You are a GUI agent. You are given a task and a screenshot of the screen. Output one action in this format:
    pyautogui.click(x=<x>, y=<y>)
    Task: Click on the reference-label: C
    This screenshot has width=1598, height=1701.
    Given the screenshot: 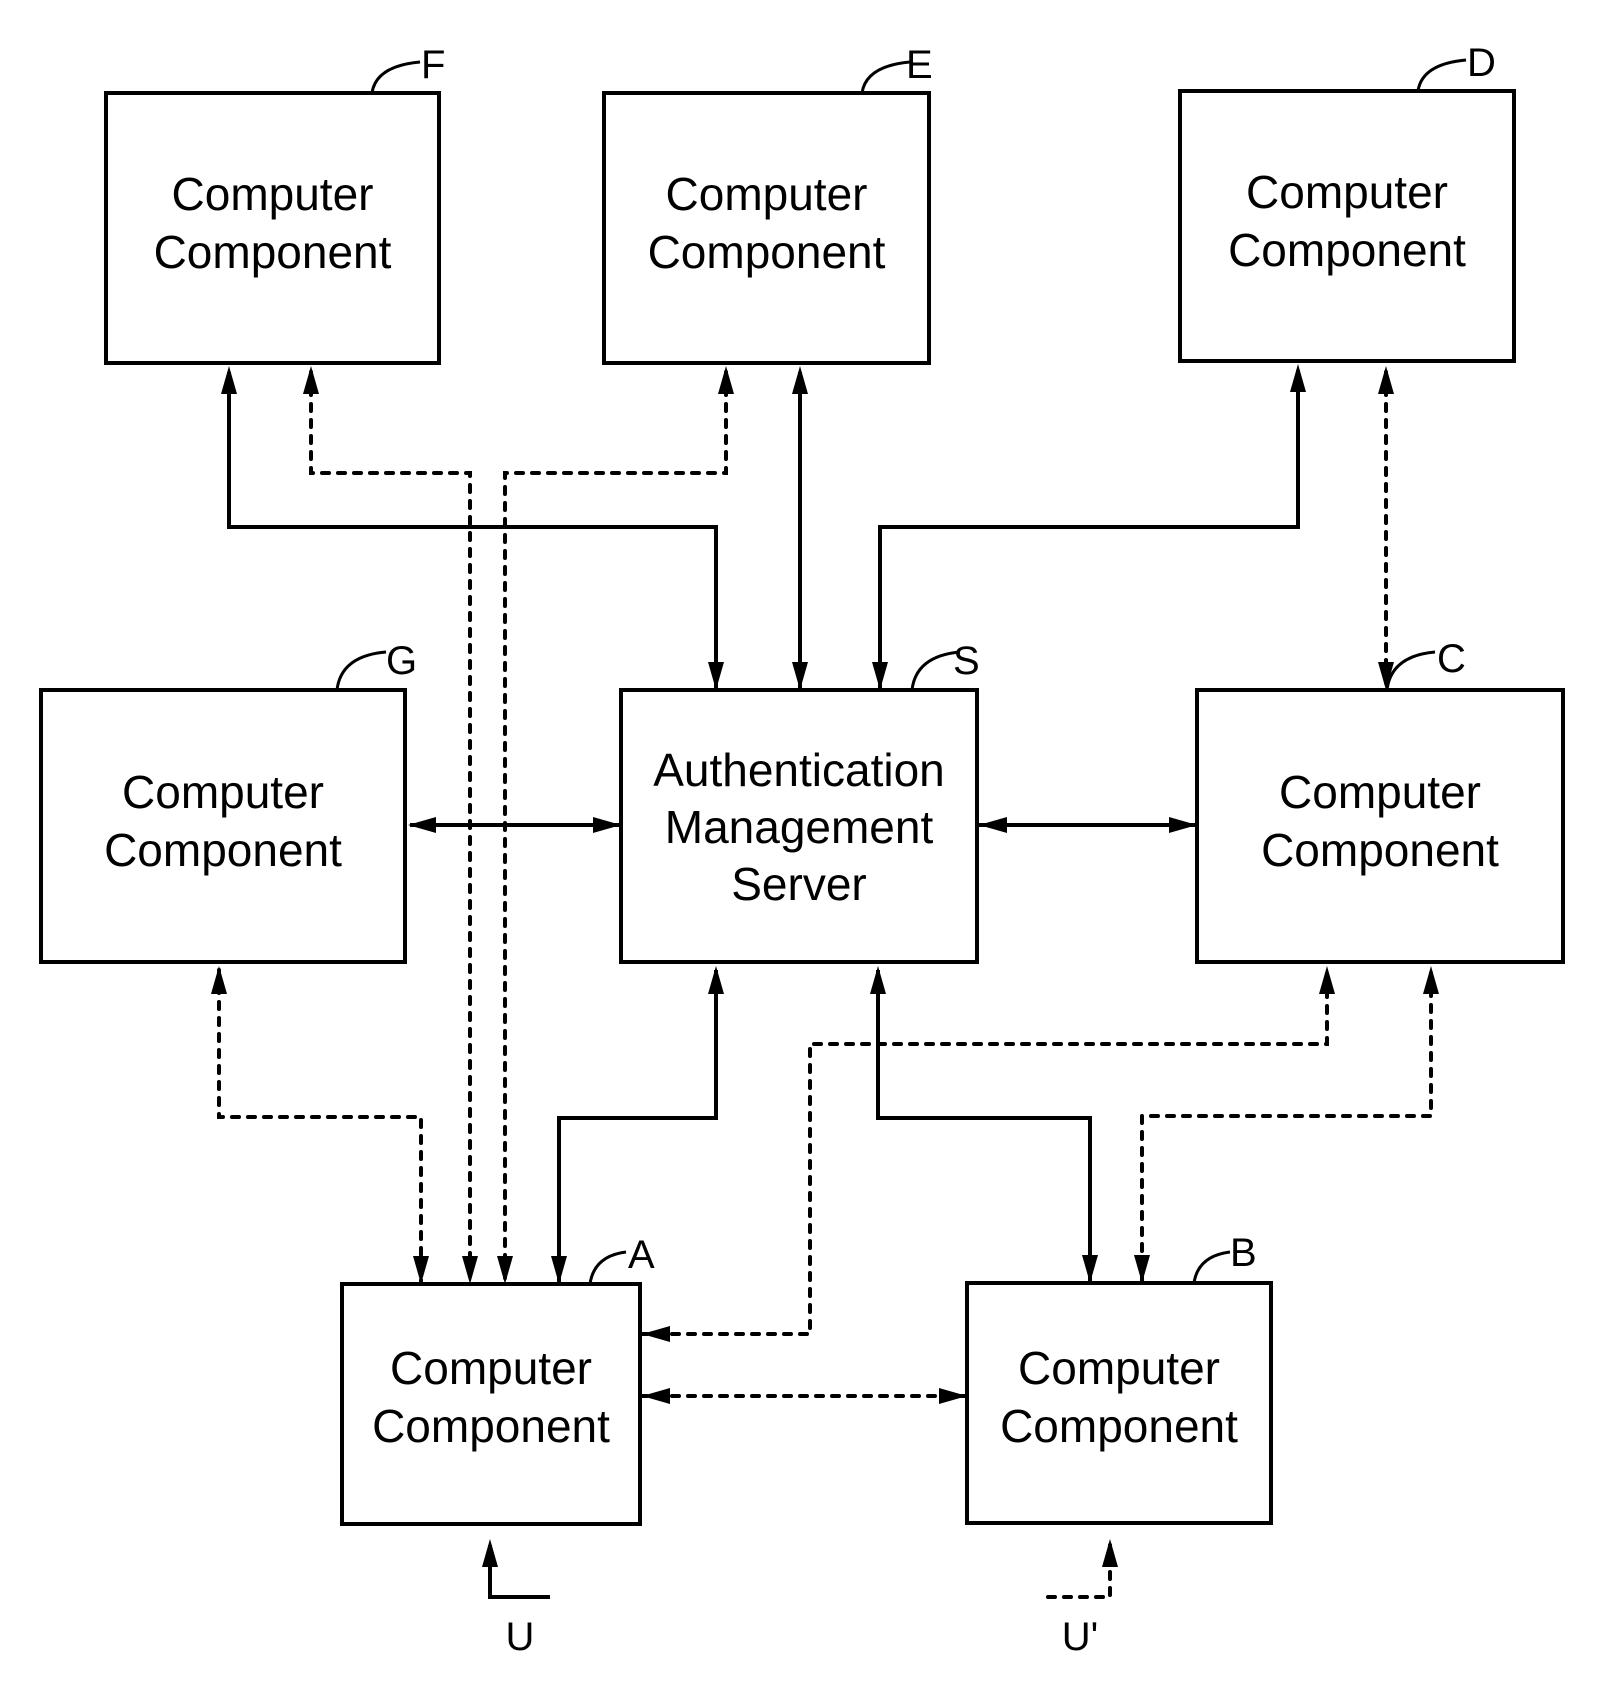 What is the action you would take?
    pyautogui.click(x=1451, y=659)
    